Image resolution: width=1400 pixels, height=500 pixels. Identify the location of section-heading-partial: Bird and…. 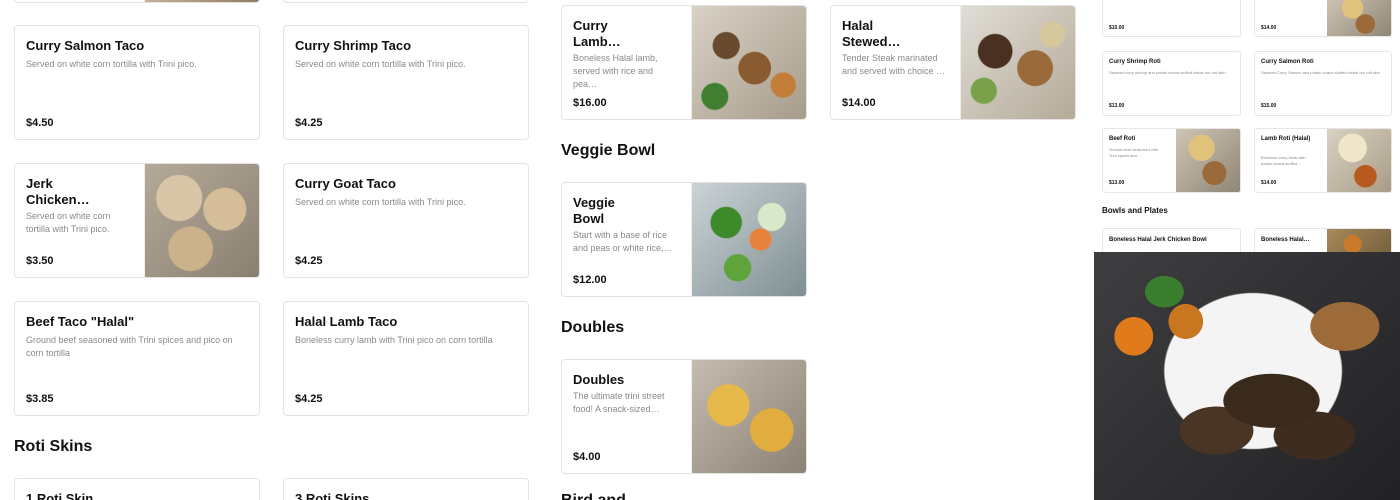
(601, 496).